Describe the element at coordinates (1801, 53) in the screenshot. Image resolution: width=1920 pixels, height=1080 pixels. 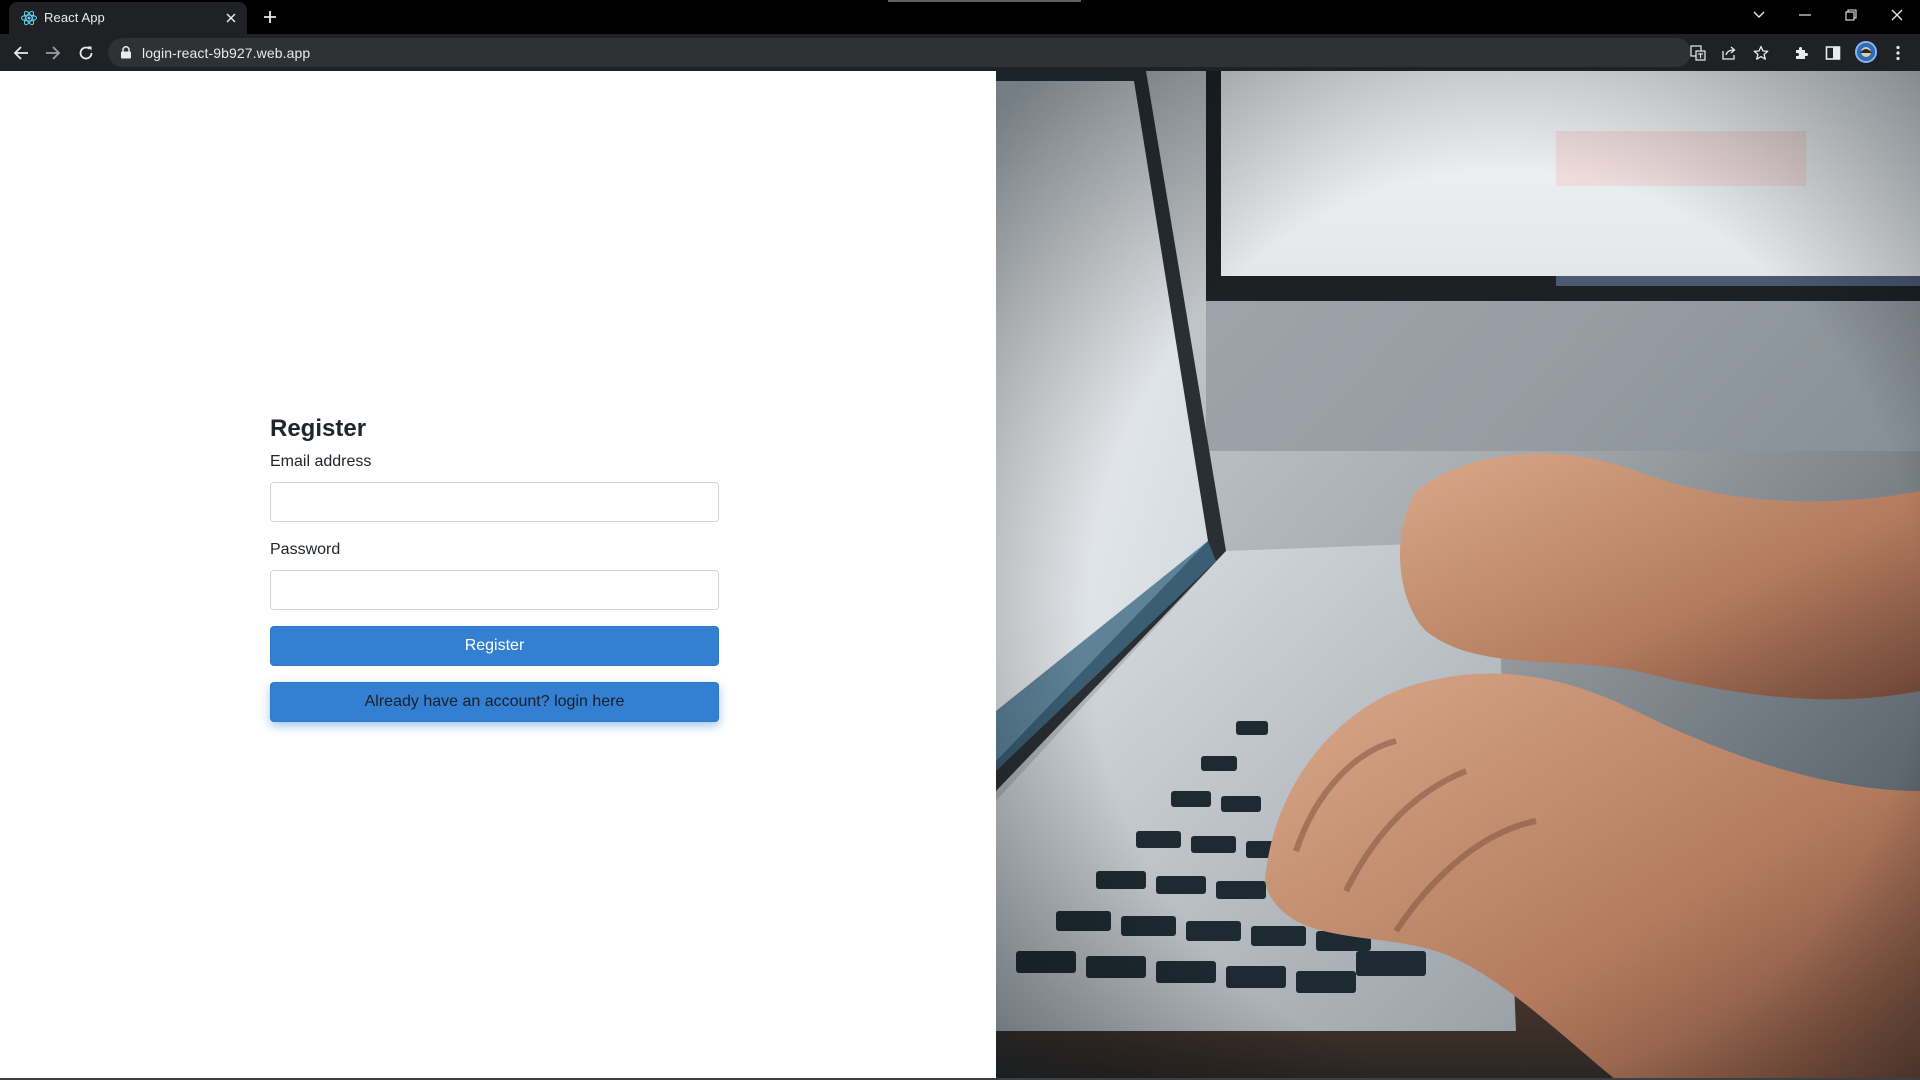
I see `extensions-puzzle-icon` at that location.